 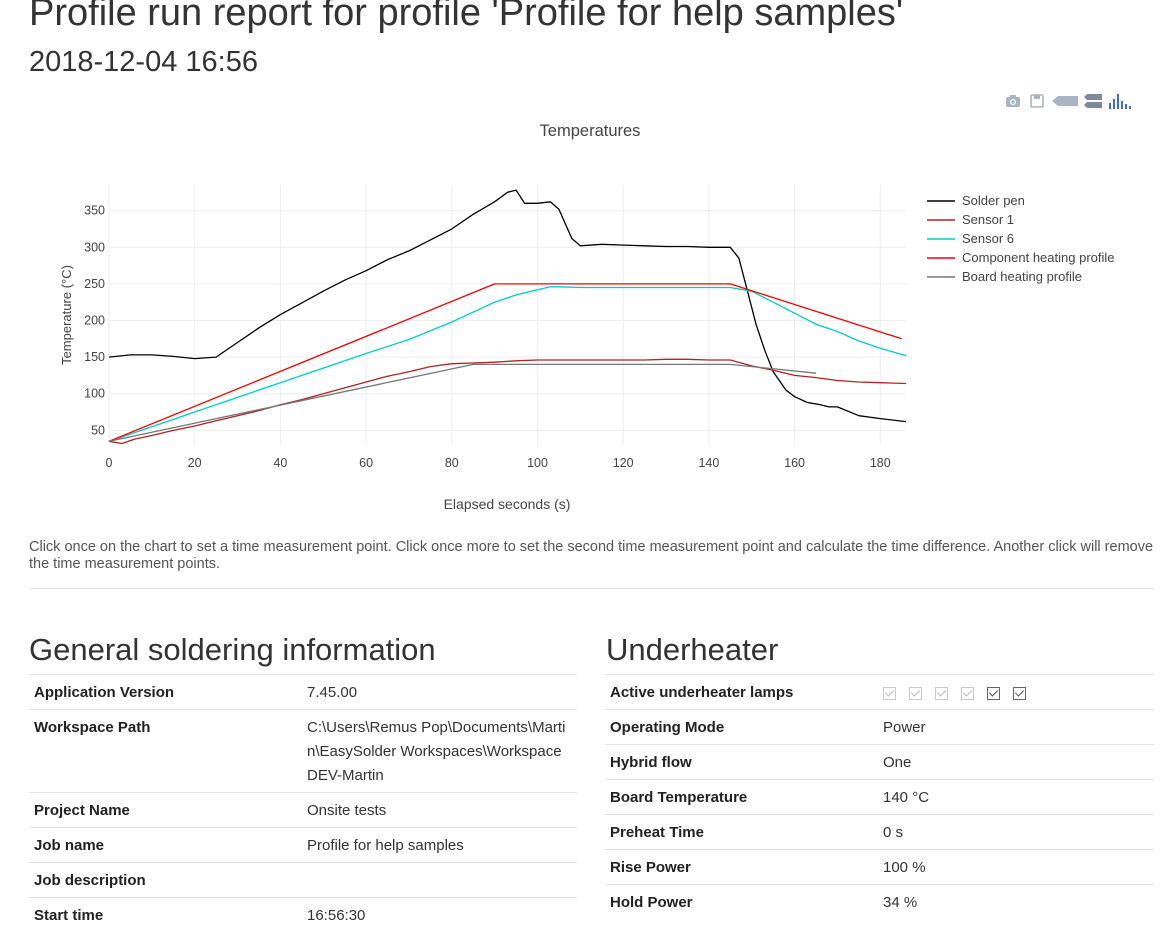 I want to click on legend-label: Solder pen, so click(x=993, y=200).